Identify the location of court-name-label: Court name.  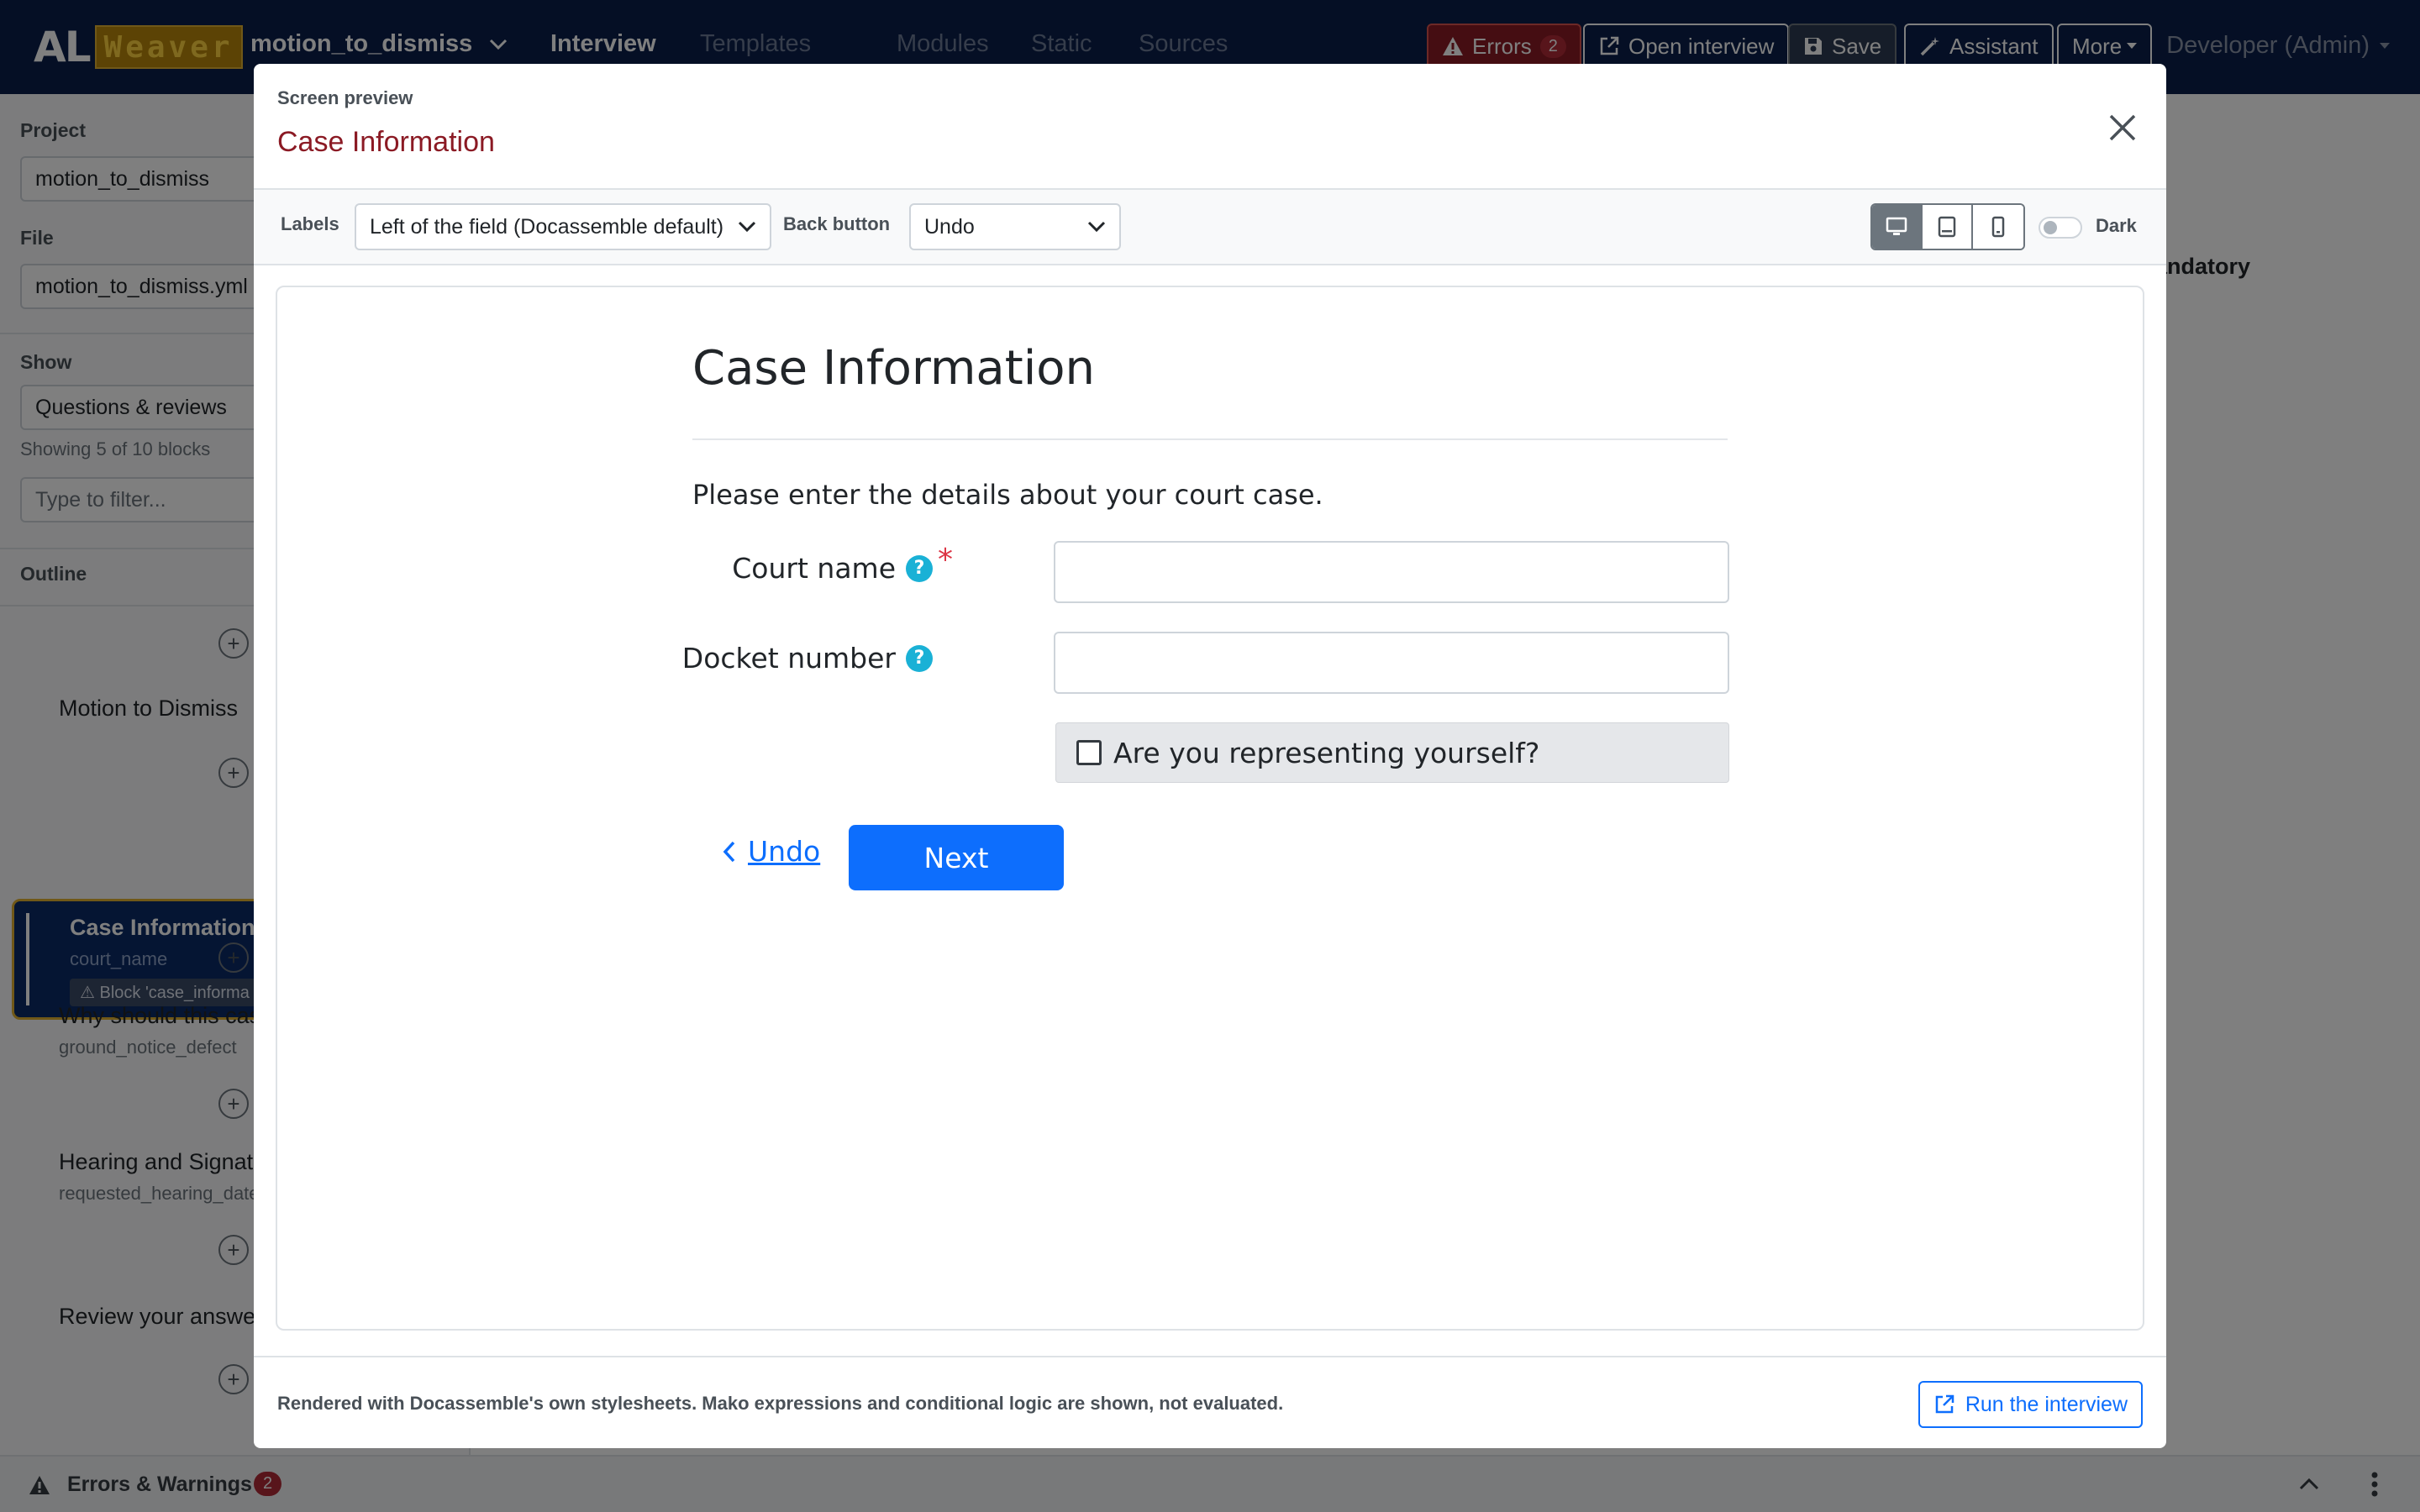
(814, 568).